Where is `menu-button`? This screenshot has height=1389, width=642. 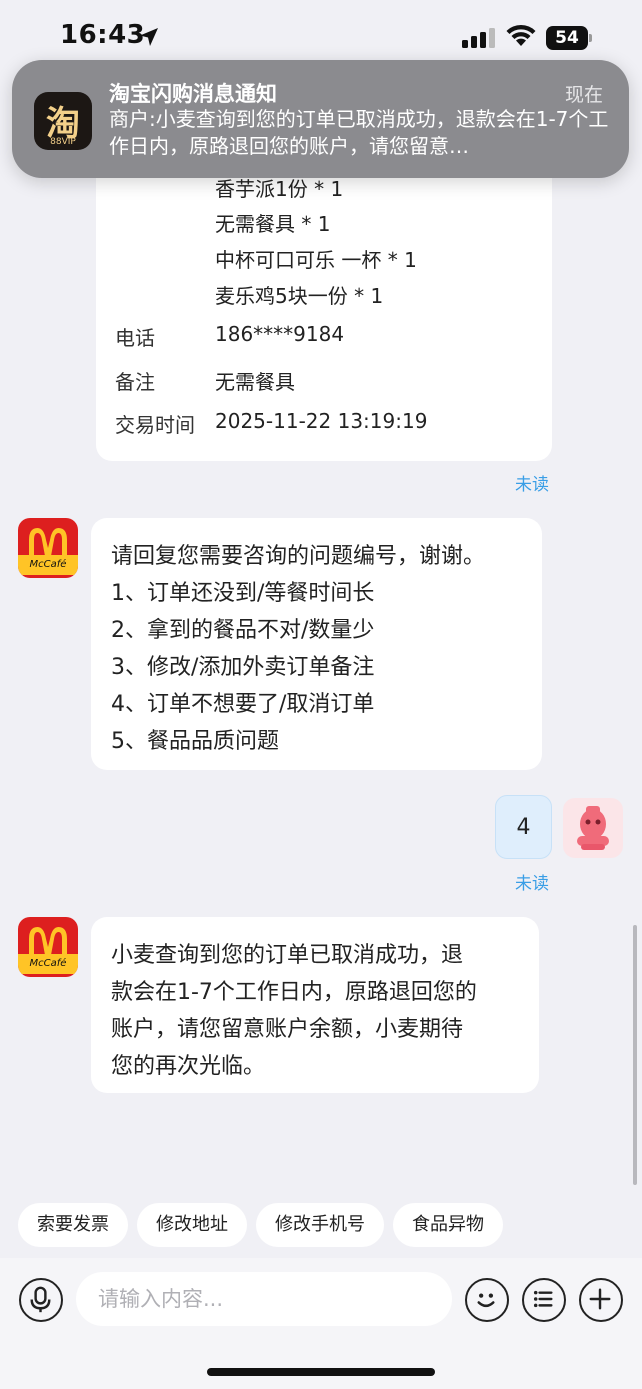 menu-button is located at coordinates (544, 1300).